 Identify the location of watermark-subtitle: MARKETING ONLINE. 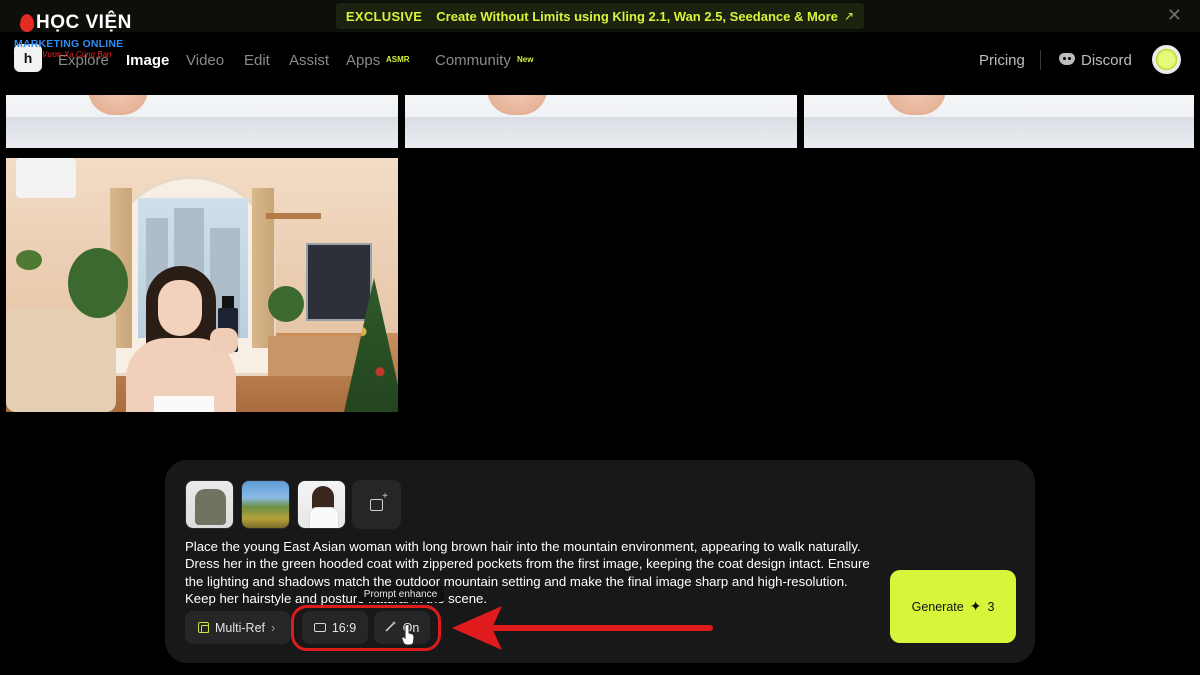
(69, 44).